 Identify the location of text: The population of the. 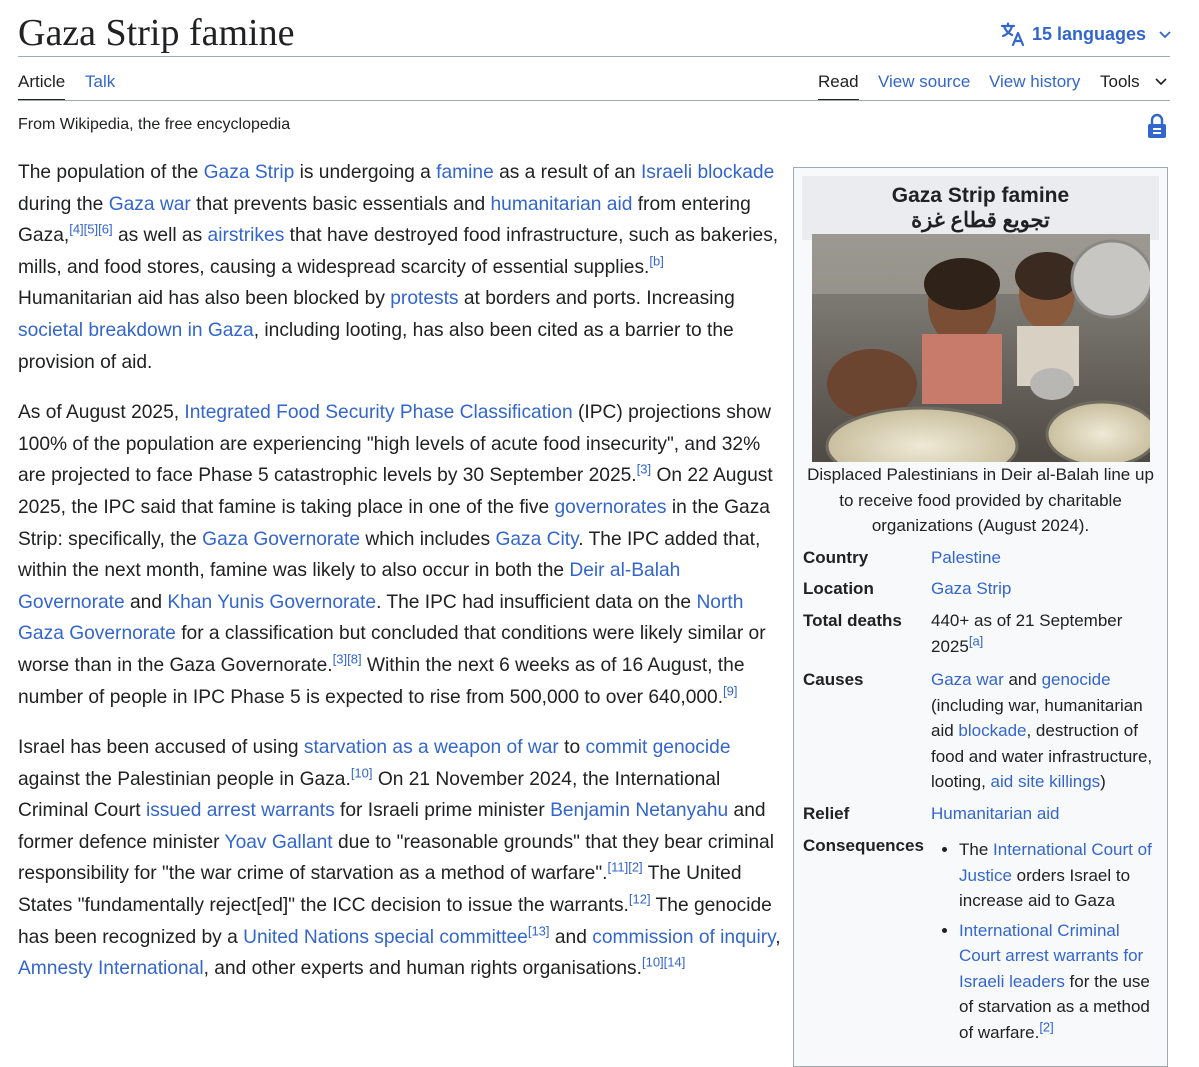
(111, 172).